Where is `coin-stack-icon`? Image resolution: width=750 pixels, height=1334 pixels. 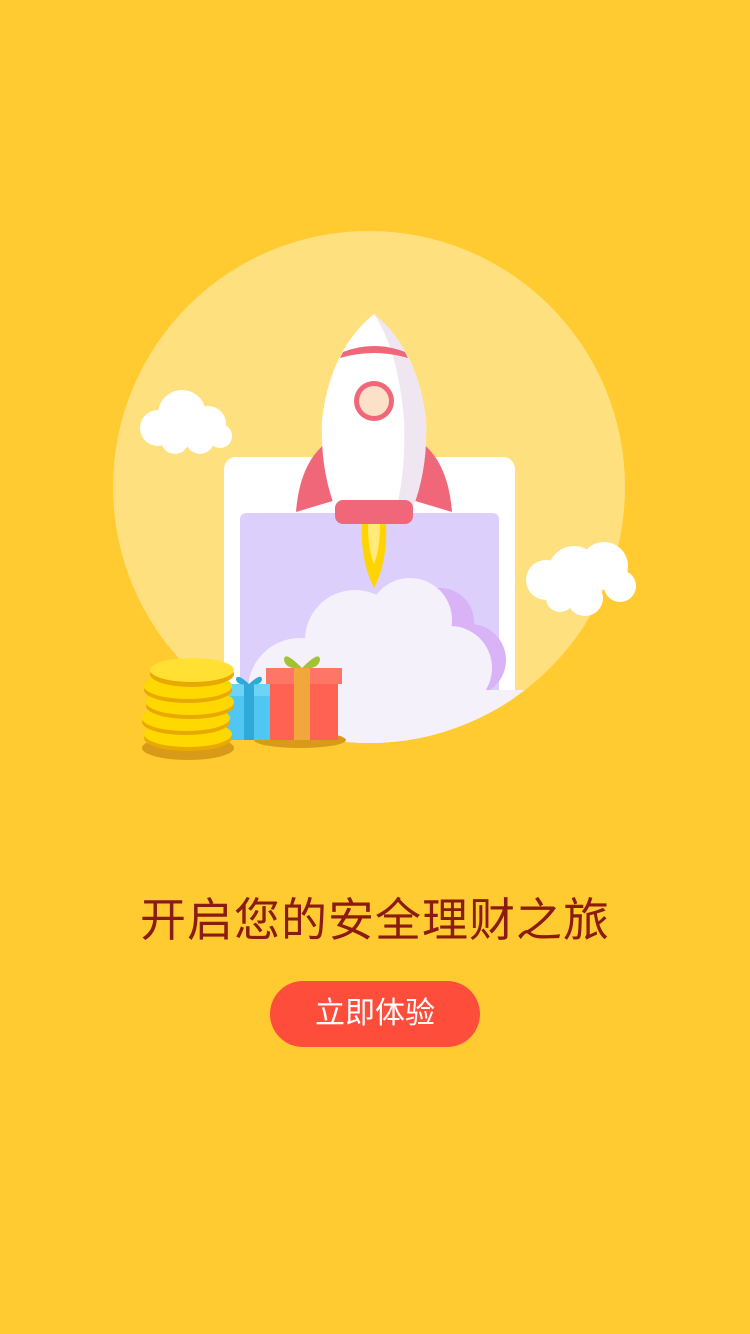 coin-stack-icon is located at coordinates (188, 709).